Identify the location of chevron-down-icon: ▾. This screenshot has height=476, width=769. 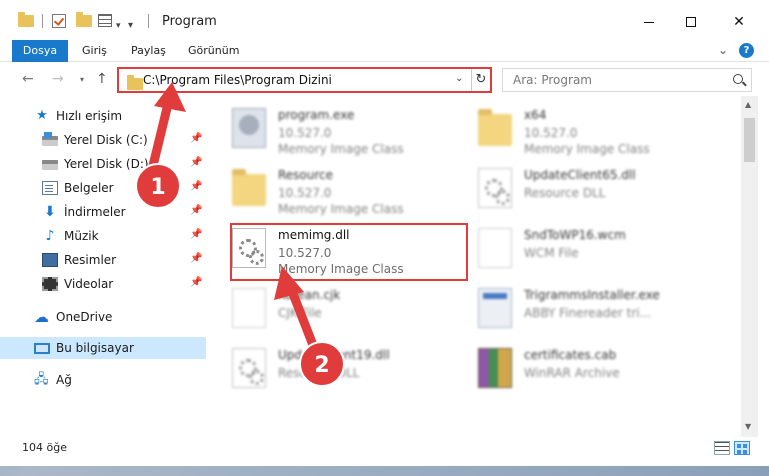
(118, 26).